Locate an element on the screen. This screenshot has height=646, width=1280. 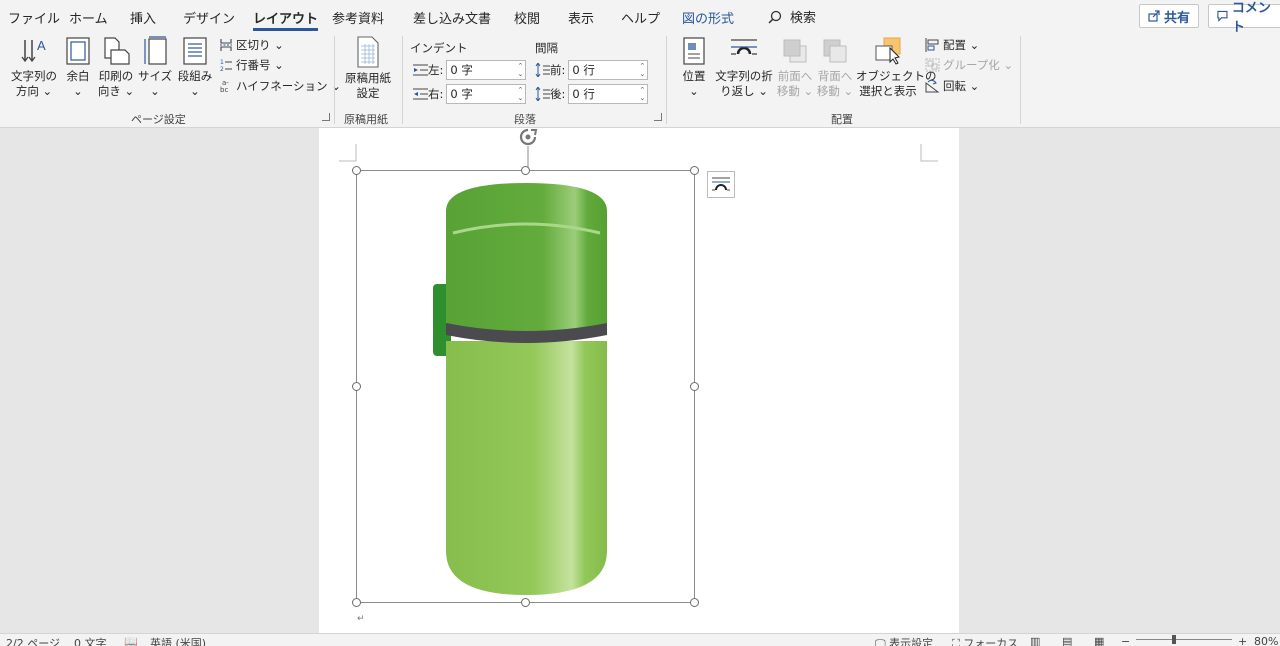
wrap-text-button: 文字列の折 り返し ⌄ is located at coordinates (744, 67).